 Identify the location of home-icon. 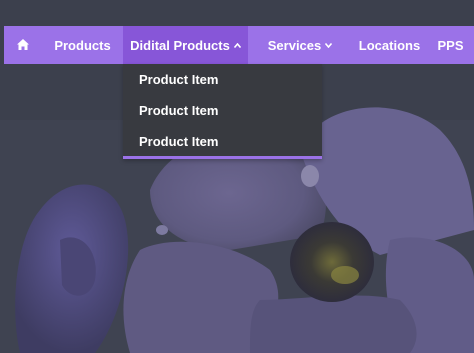
(23, 45).